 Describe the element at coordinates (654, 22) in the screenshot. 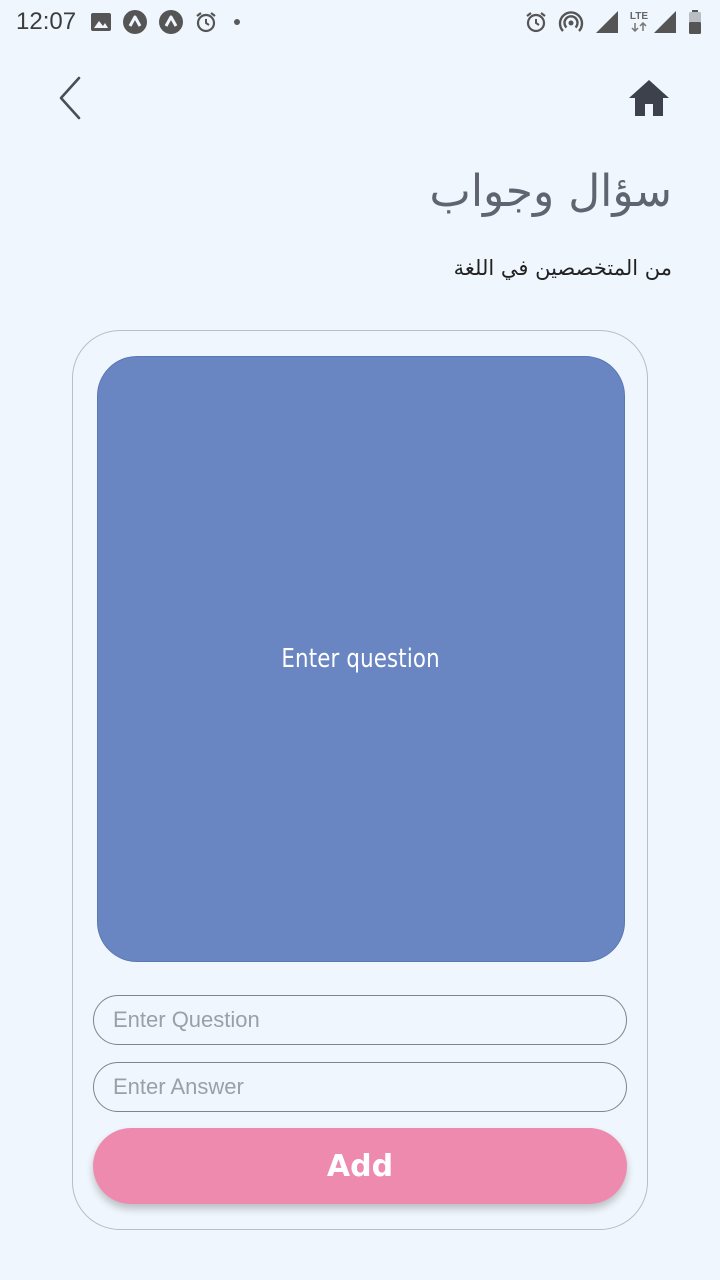

I see `lte-signal-icon: LTE` at that location.